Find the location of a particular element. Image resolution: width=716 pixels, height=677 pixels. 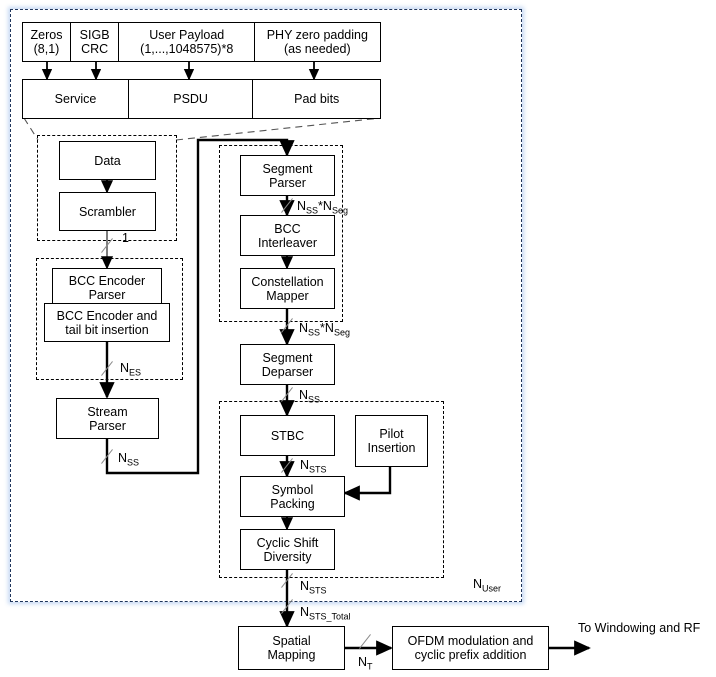

block-stream-parser-line1: Stream is located at coordinates (107, 411).